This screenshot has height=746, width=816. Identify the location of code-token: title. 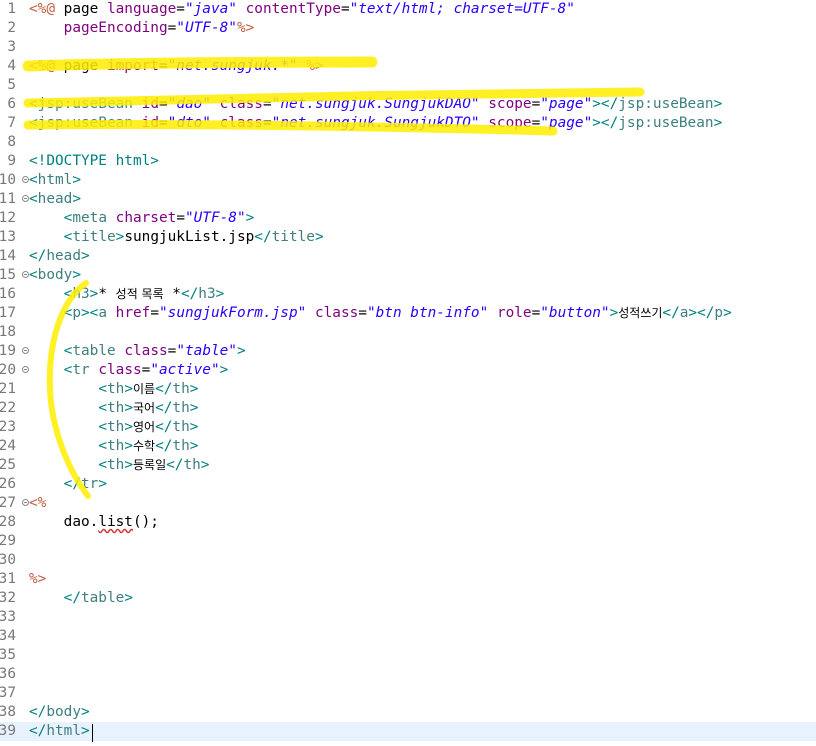
(293, 237).